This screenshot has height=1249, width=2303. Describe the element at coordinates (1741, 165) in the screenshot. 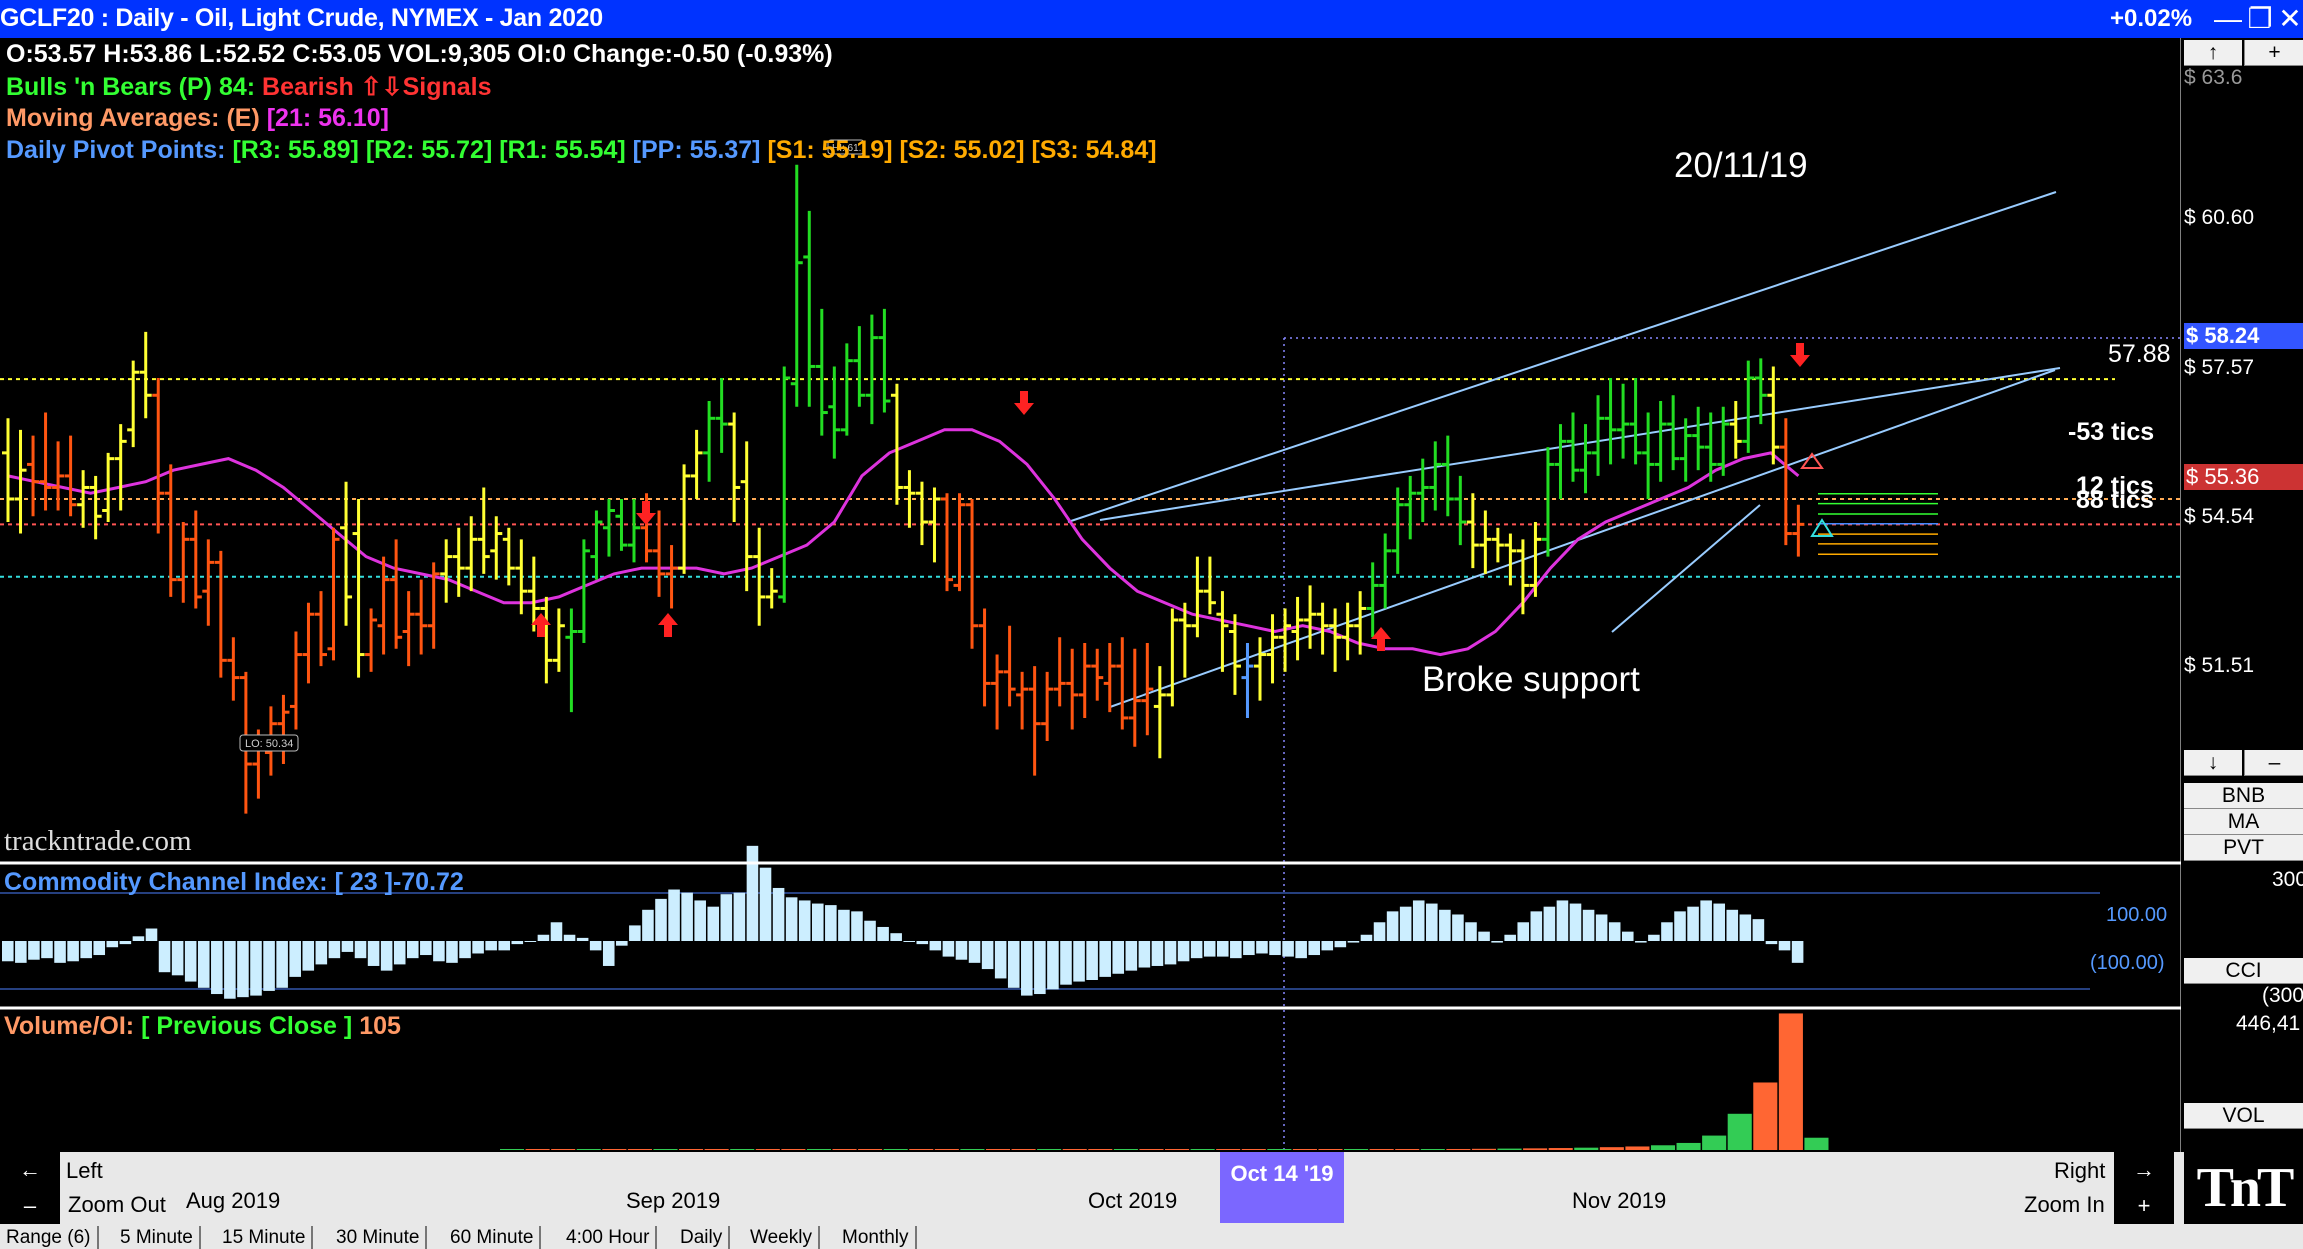

I see `date-annotation: 20/11/19` at that location.